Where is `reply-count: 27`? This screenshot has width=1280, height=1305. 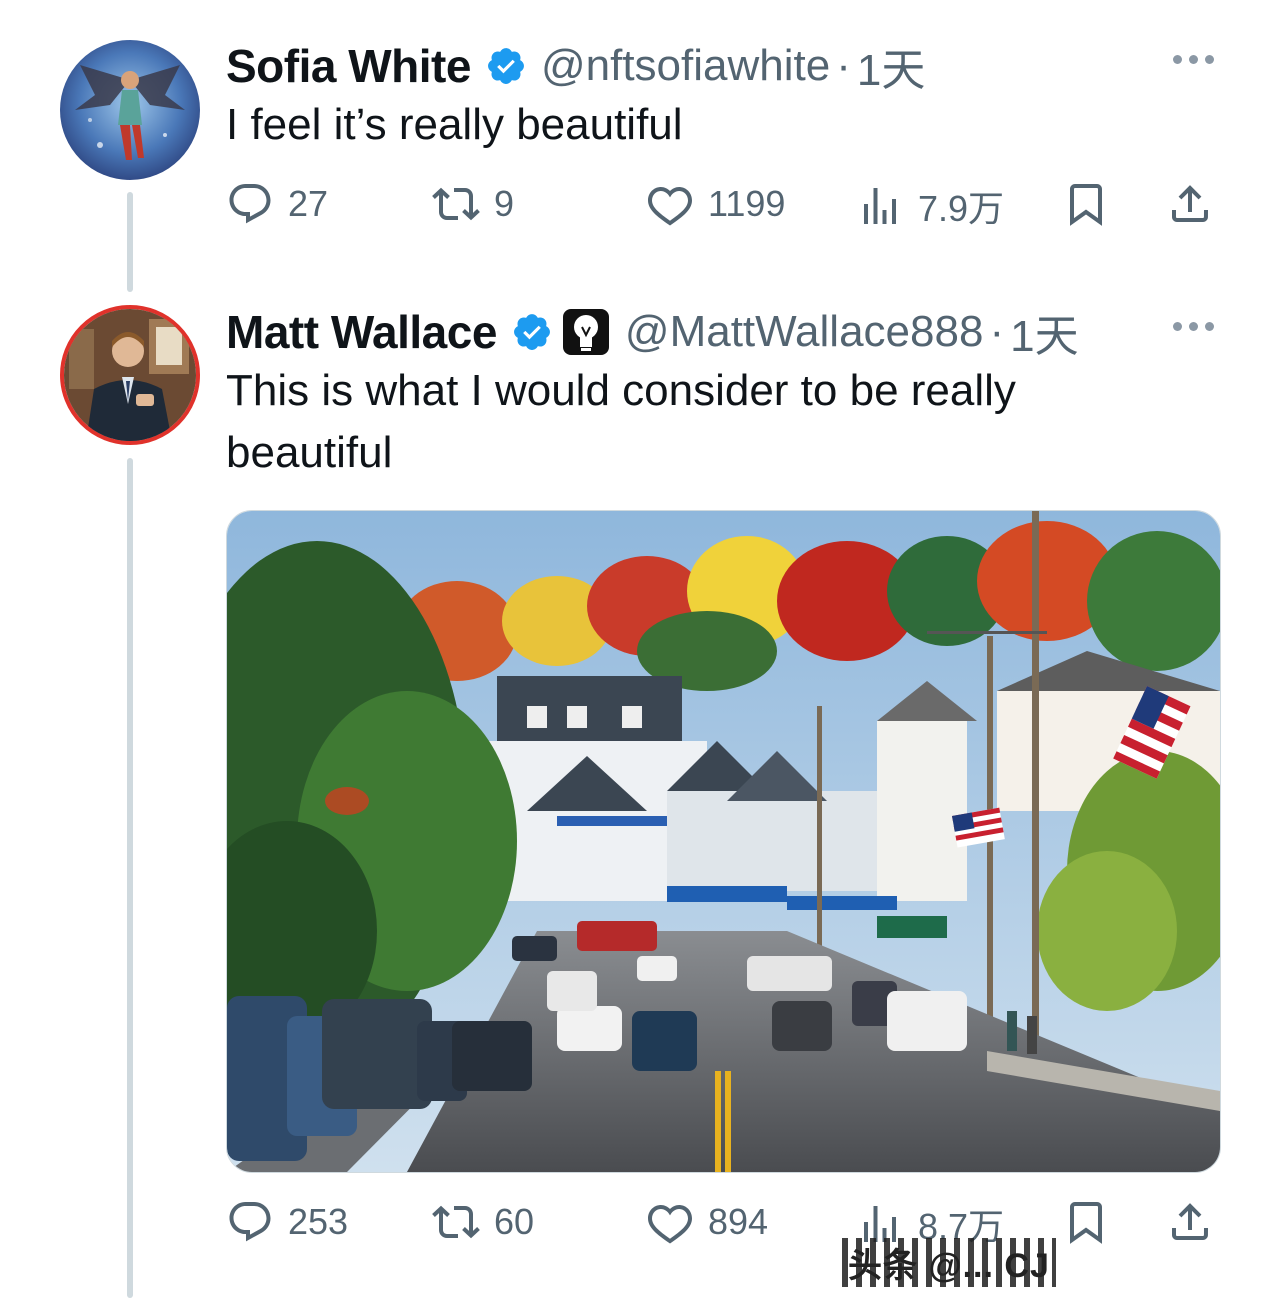 reply-count: 27 is located at coordinates (308, 203).